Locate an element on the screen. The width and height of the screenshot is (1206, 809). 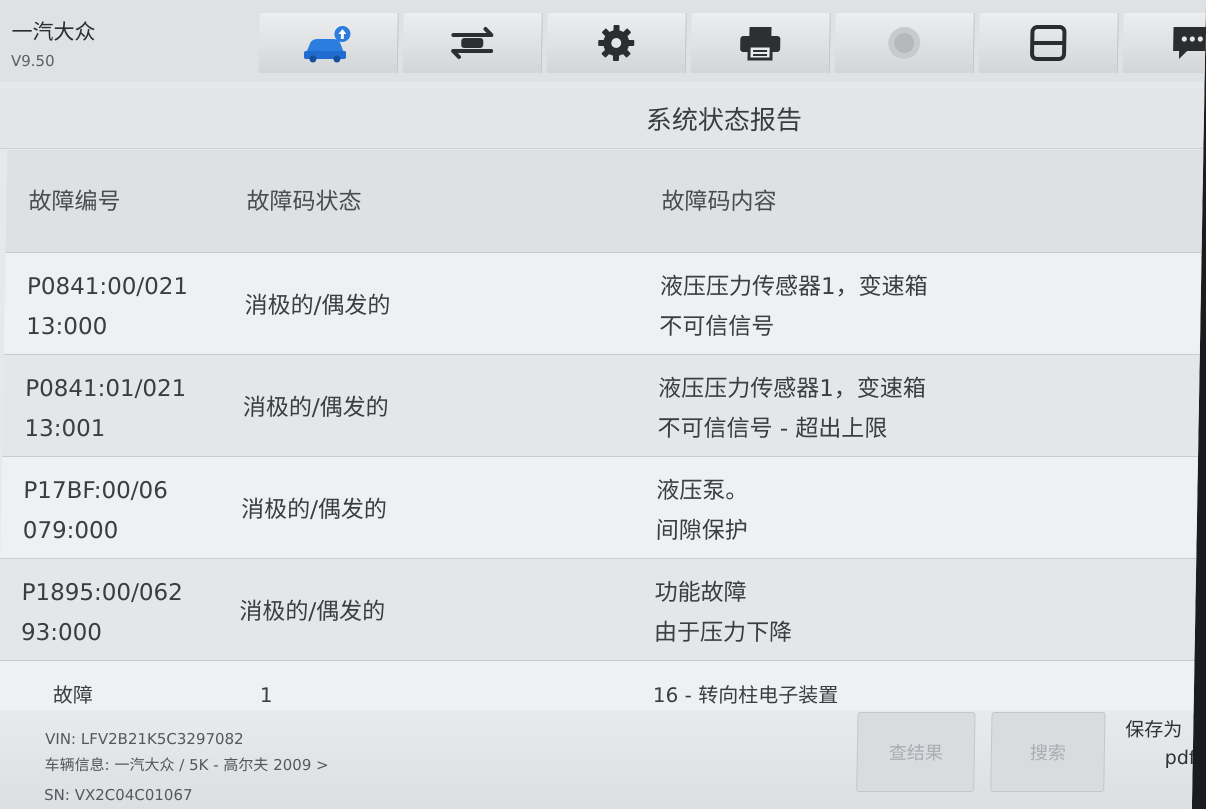
fault-content: 液压压力传感器1，变速箱 不可信信号 - 超出上限 is located at coordinates (792, 409).